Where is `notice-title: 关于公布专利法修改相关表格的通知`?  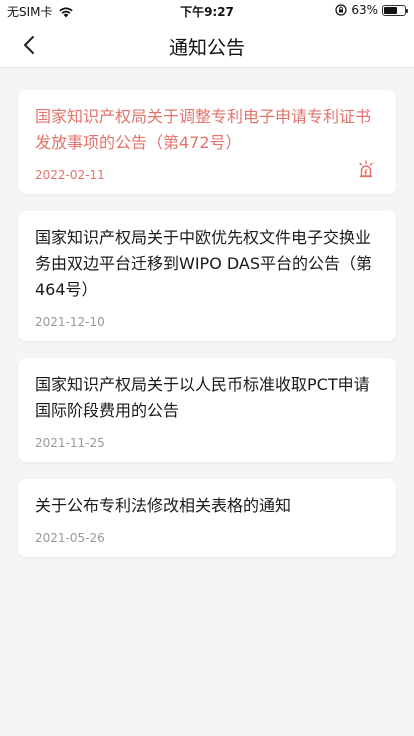 notice-title: 关于公布专利法修改相关表格的通知 is located at coordinates (163, 505).